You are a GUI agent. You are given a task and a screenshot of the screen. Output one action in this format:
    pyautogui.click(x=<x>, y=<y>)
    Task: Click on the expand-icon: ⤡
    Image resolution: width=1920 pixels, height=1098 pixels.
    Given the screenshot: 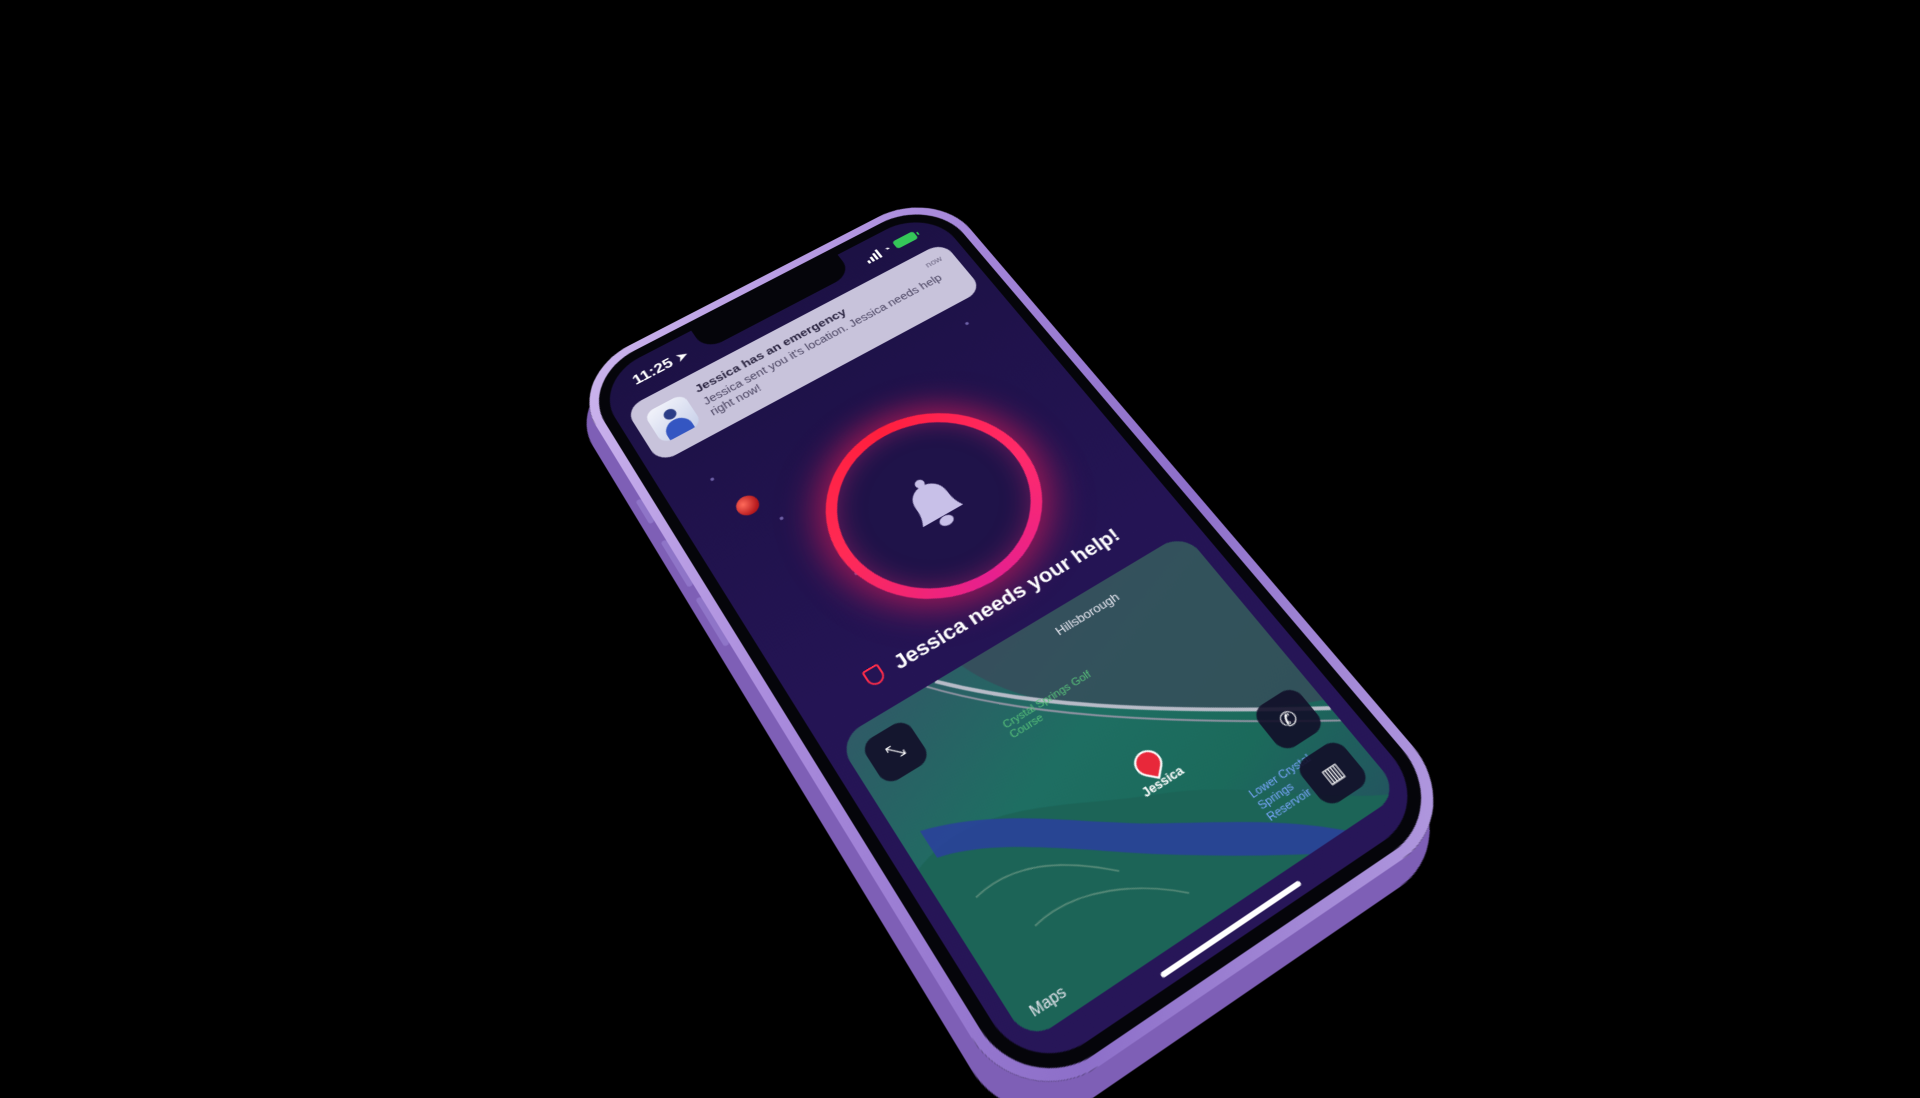 What is the action you would take?
    pyautogui.click(x=895, y=751)
    